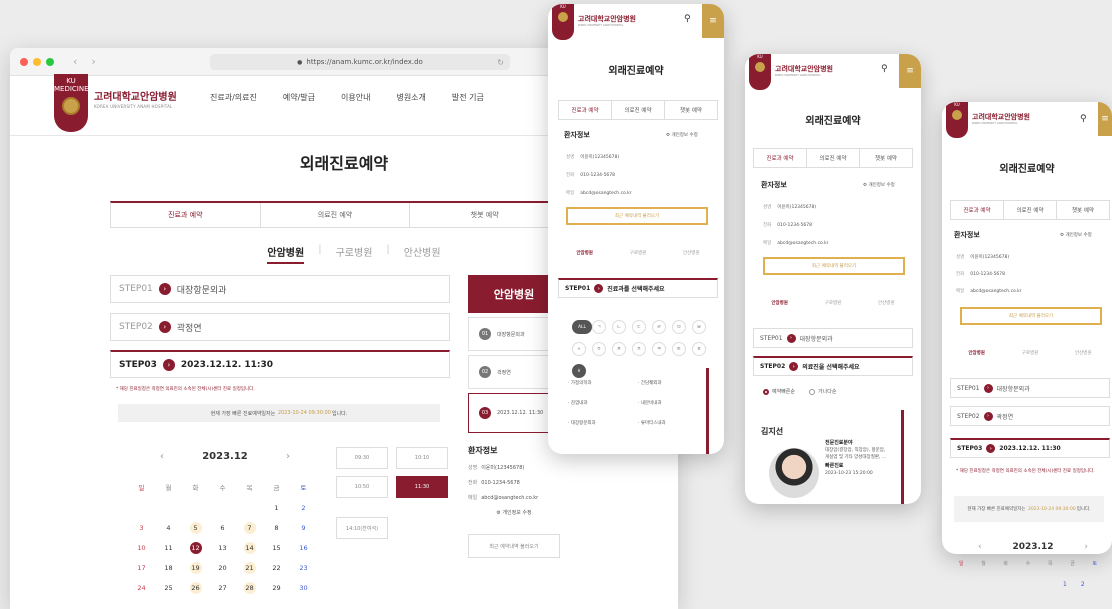  Describe the element at coordinates (422, 487) in the screenshot. I see `time-slot-selected: 11:30` at that location.